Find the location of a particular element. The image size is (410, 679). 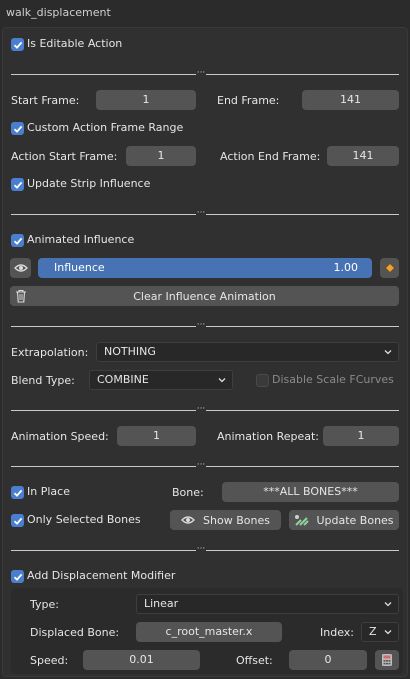

action-start-field: 1 is located at coordinates (161, 156).